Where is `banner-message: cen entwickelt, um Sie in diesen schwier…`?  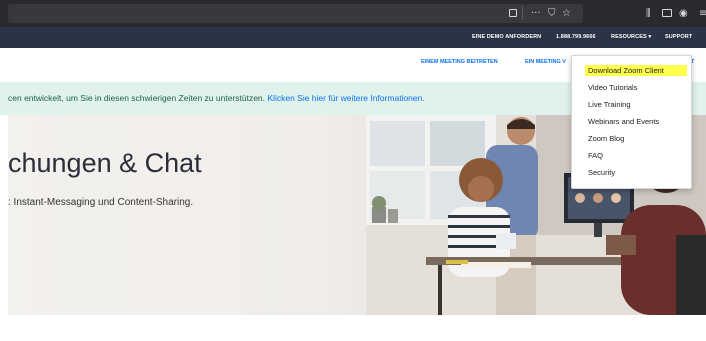
banner-message: cen entwickelt, um Sie in diesen schwier… is located at coordinates (138, 98).